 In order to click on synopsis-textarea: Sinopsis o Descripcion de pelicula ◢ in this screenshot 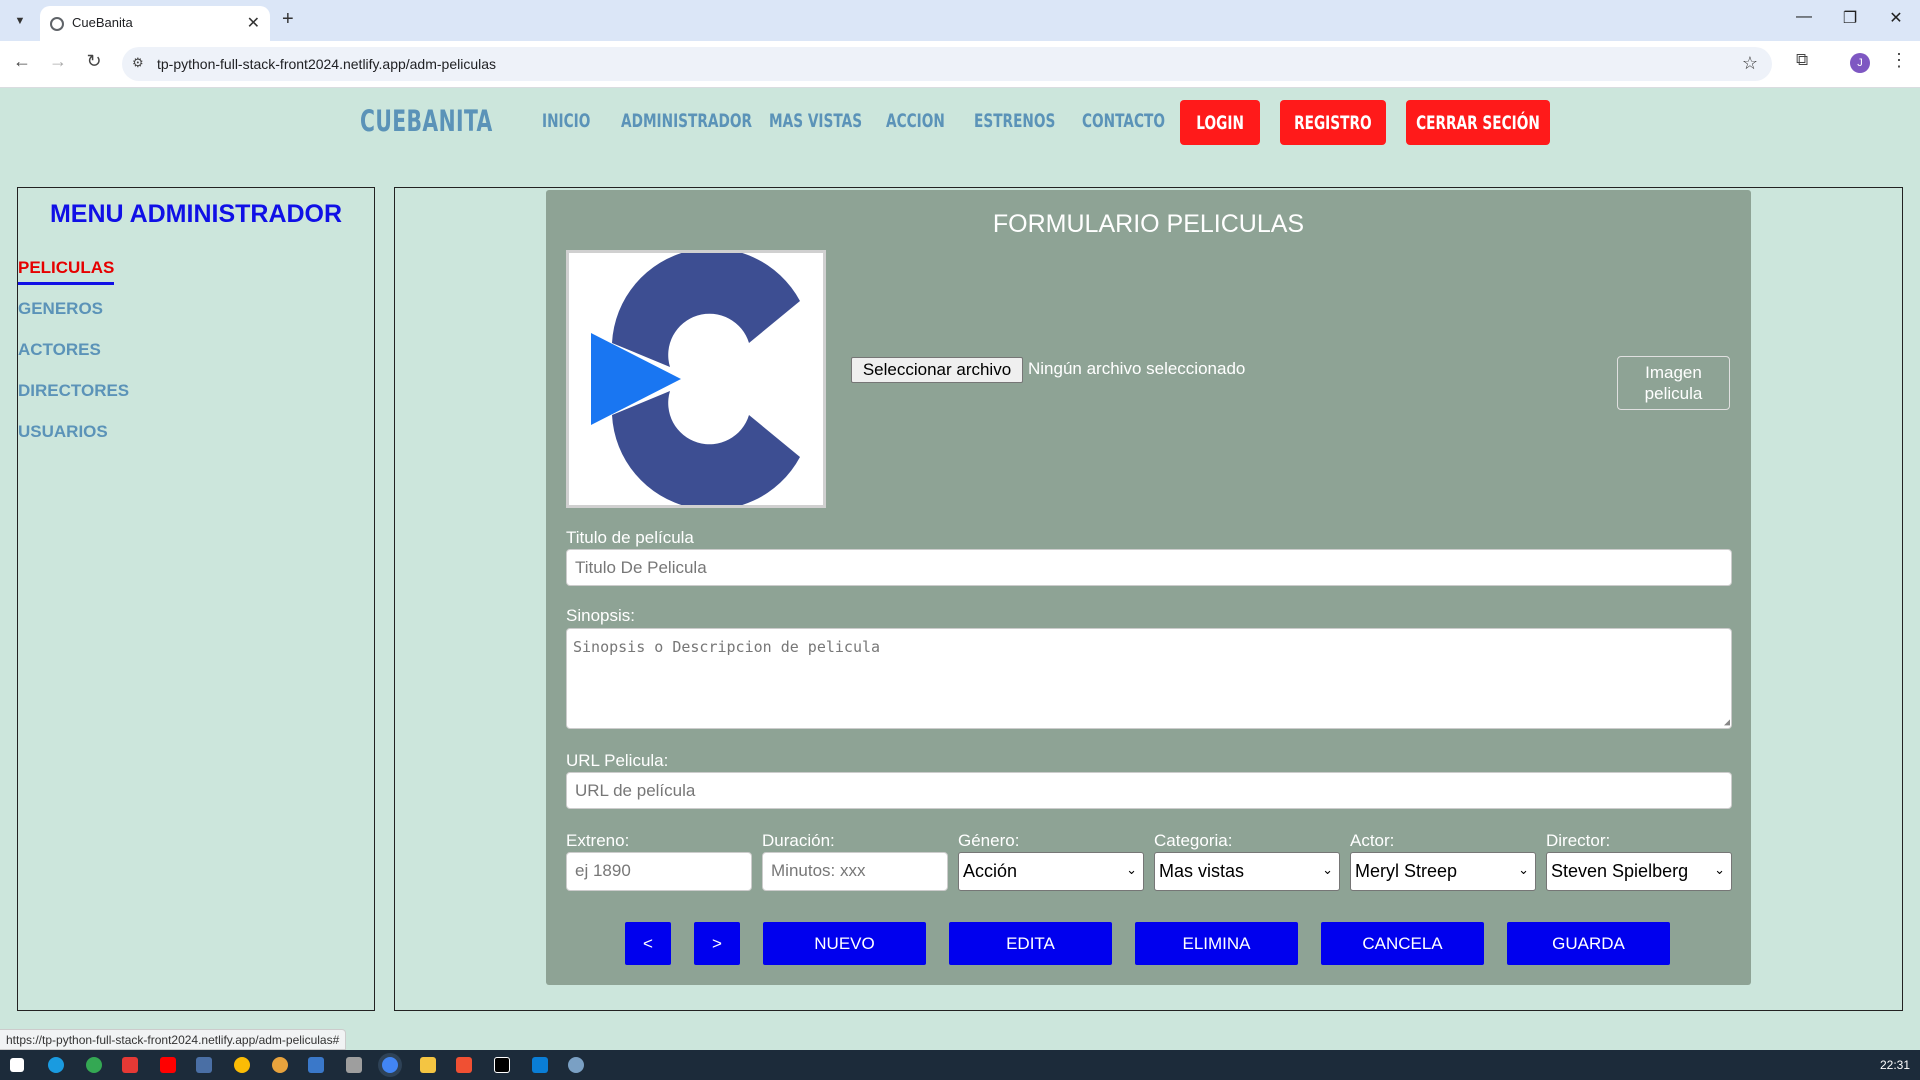, I will do `click(1149, 678)`.